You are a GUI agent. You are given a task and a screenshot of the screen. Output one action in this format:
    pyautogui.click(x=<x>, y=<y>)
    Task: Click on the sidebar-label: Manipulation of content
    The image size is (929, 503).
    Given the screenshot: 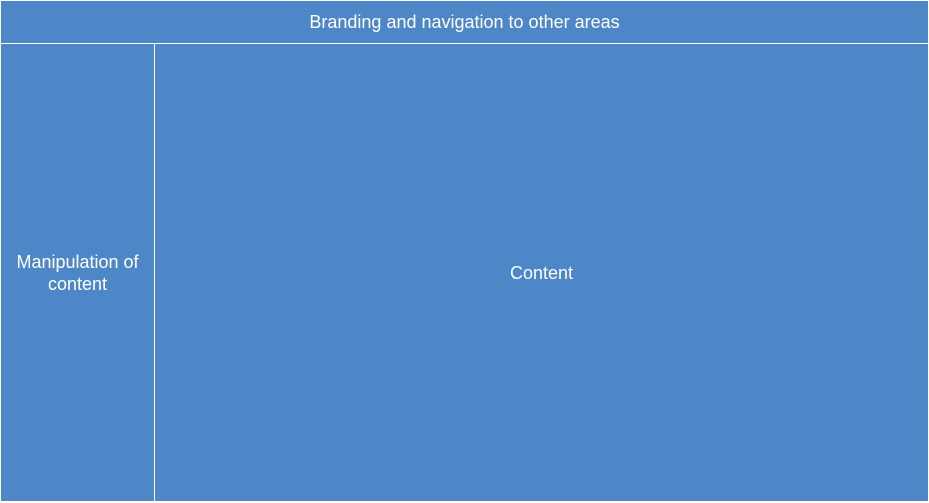 What is the action you would take?
    pyautogui.click(x=77, y=272)
    